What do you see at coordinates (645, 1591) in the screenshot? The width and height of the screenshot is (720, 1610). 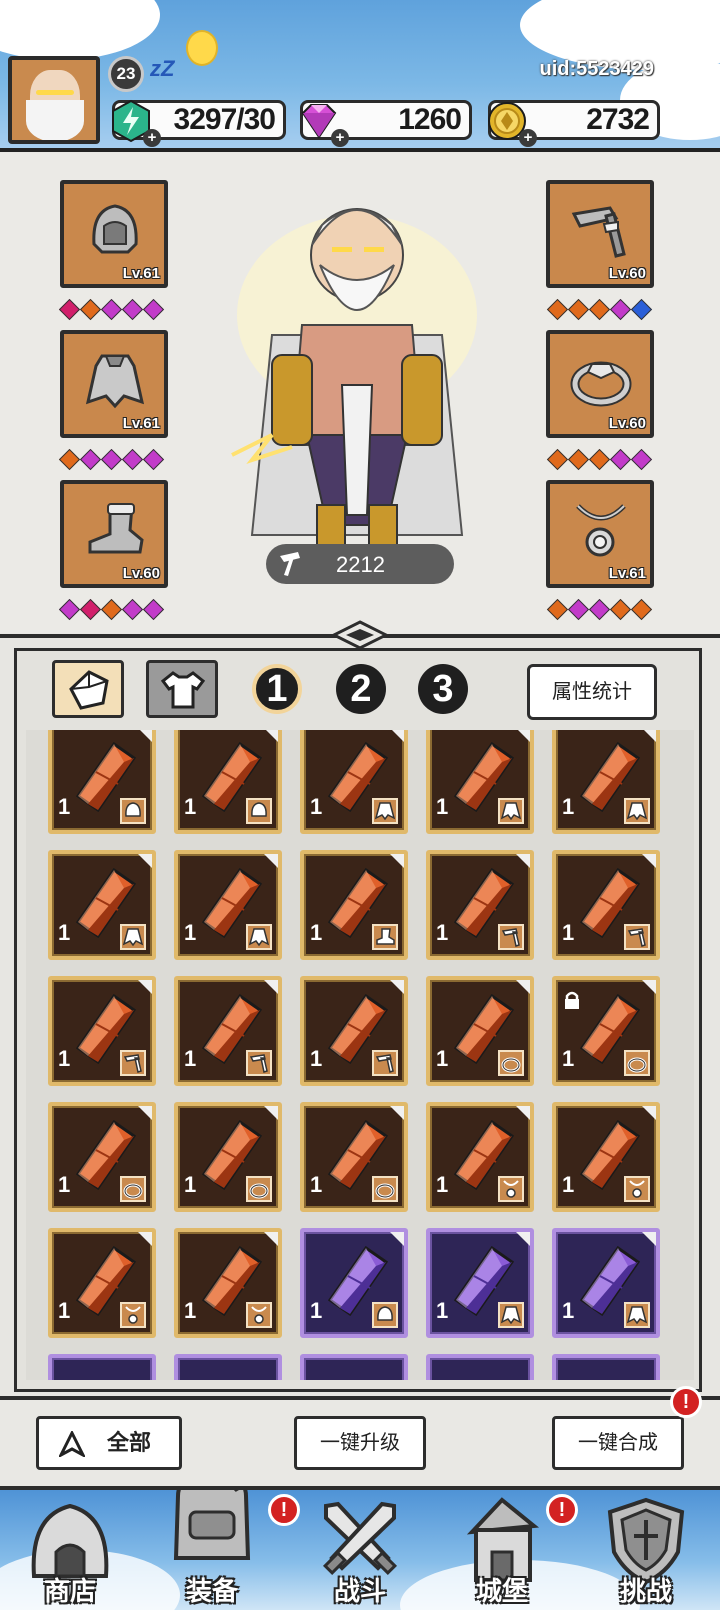 I see `nav-challenge-label: 挑战` at bounding box center [645, 1591].